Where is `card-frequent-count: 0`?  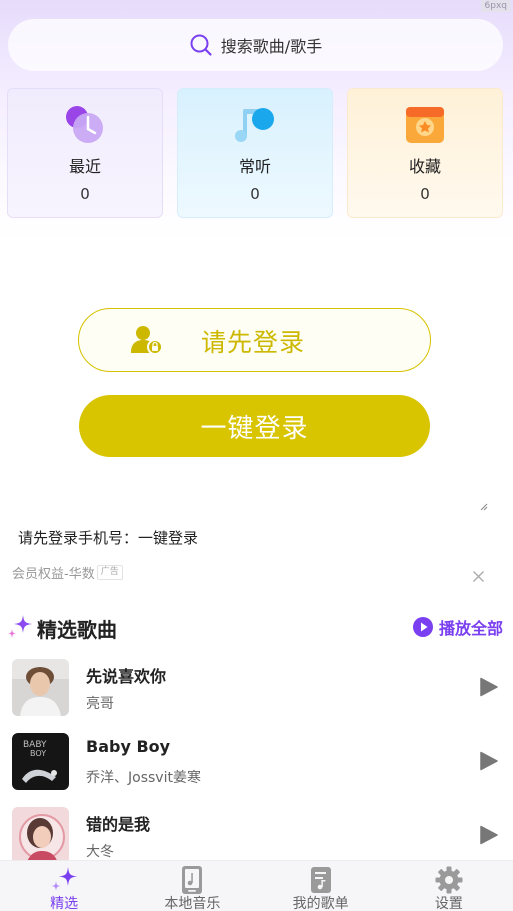
card-frequent-count: 0 is located at coordinates (255, 194).